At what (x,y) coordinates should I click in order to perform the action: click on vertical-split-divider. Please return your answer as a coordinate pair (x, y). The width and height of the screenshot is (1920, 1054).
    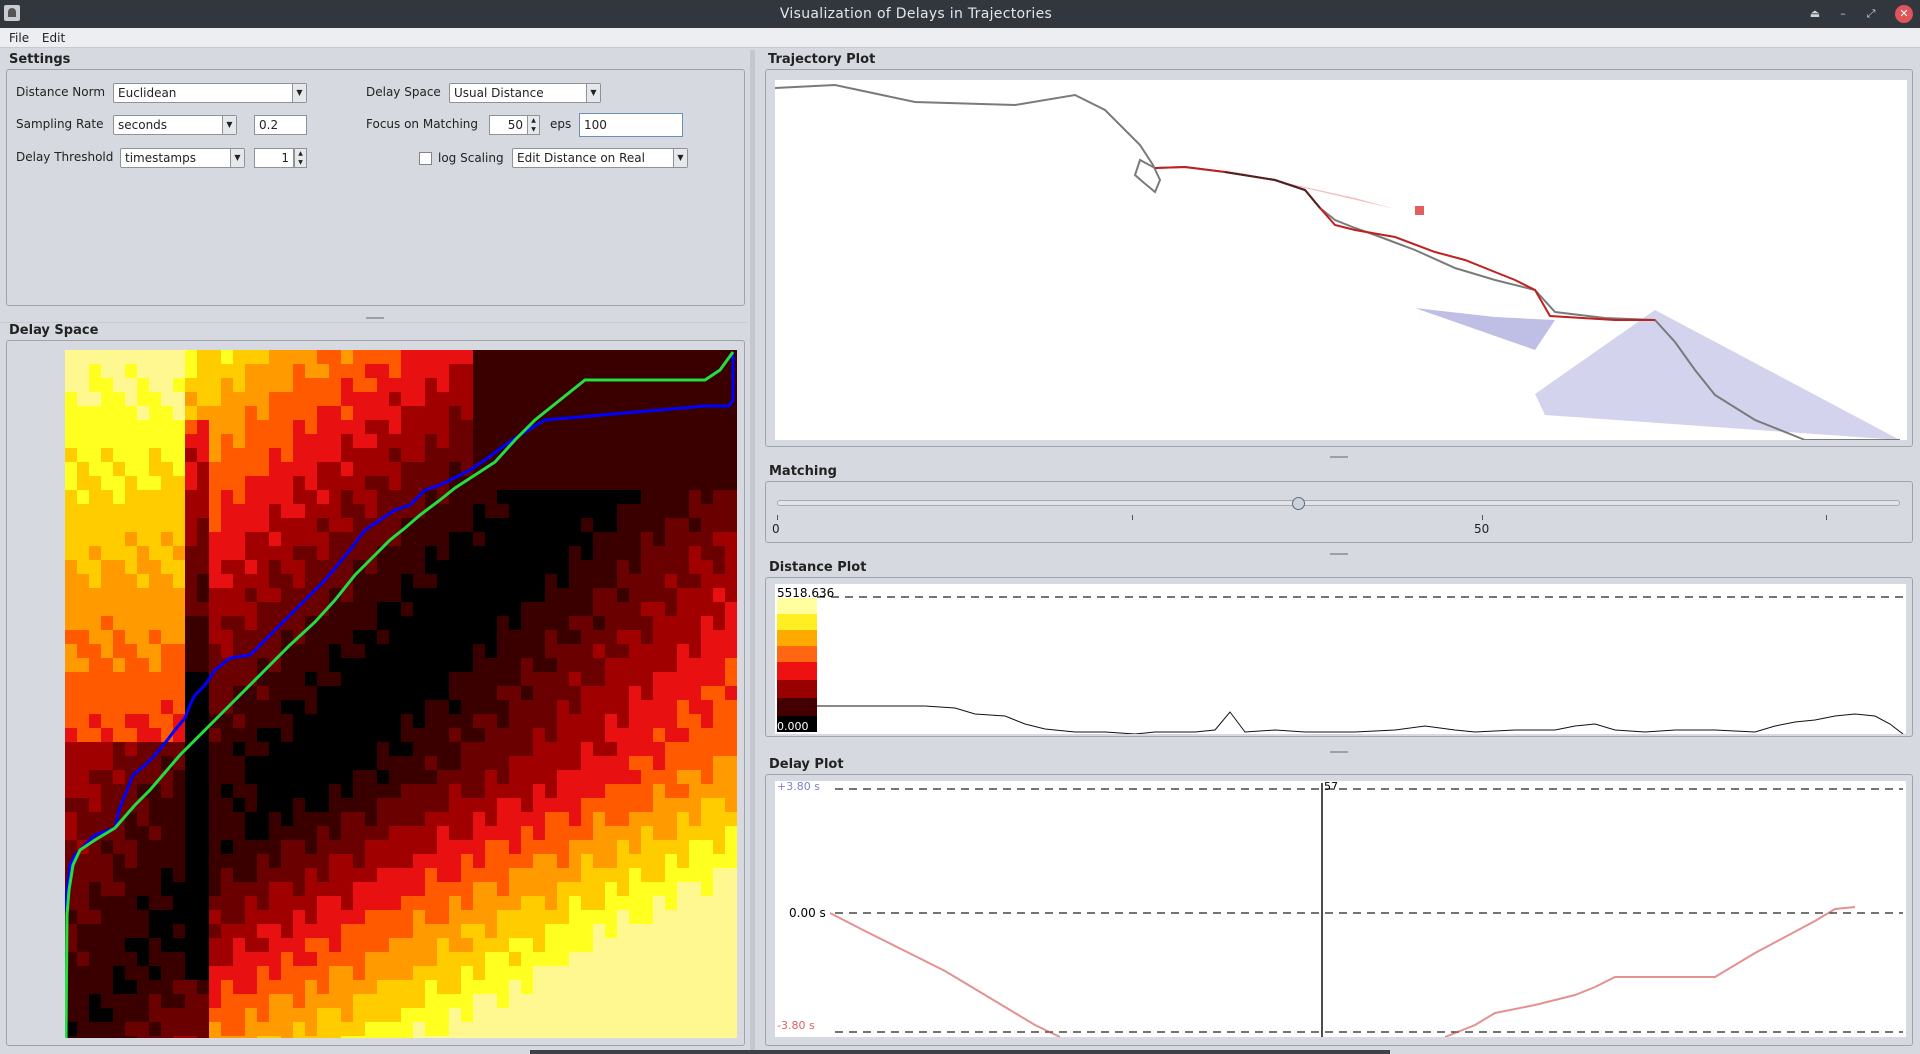
    Looking at the image, I should click on (752, 550).